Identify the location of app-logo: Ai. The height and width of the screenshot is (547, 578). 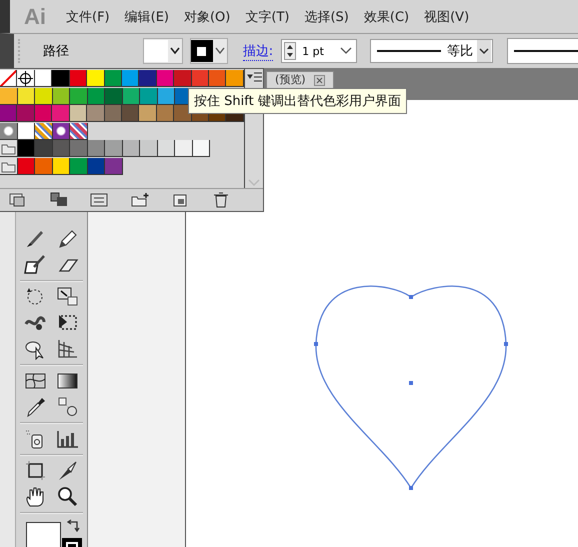
(35, 17).